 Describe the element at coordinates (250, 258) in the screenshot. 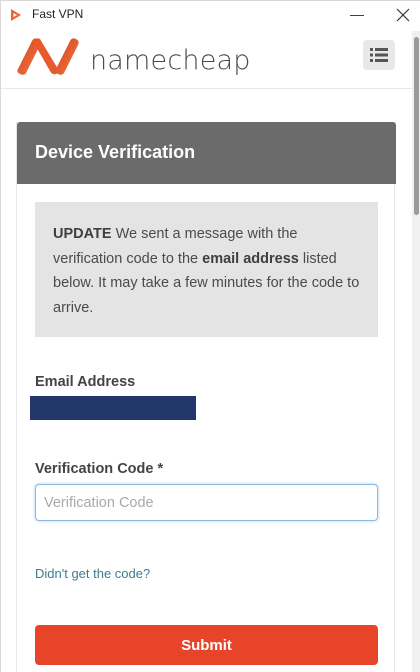

I see `notice-emphasis: email address` at that location.